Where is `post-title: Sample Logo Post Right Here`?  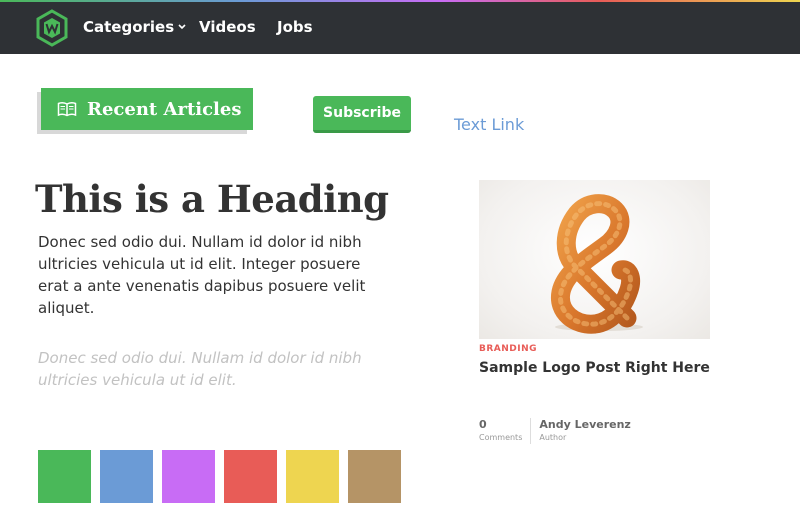
post-title: Sample Logo Post Right Here is located at coordinates (594, 368).